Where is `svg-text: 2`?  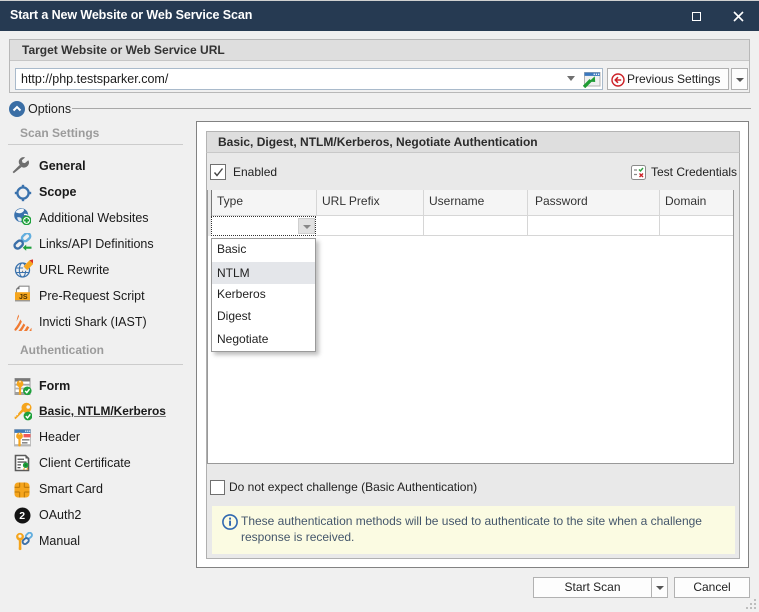
svg-text: 2 is located at coordinates (22, 516).